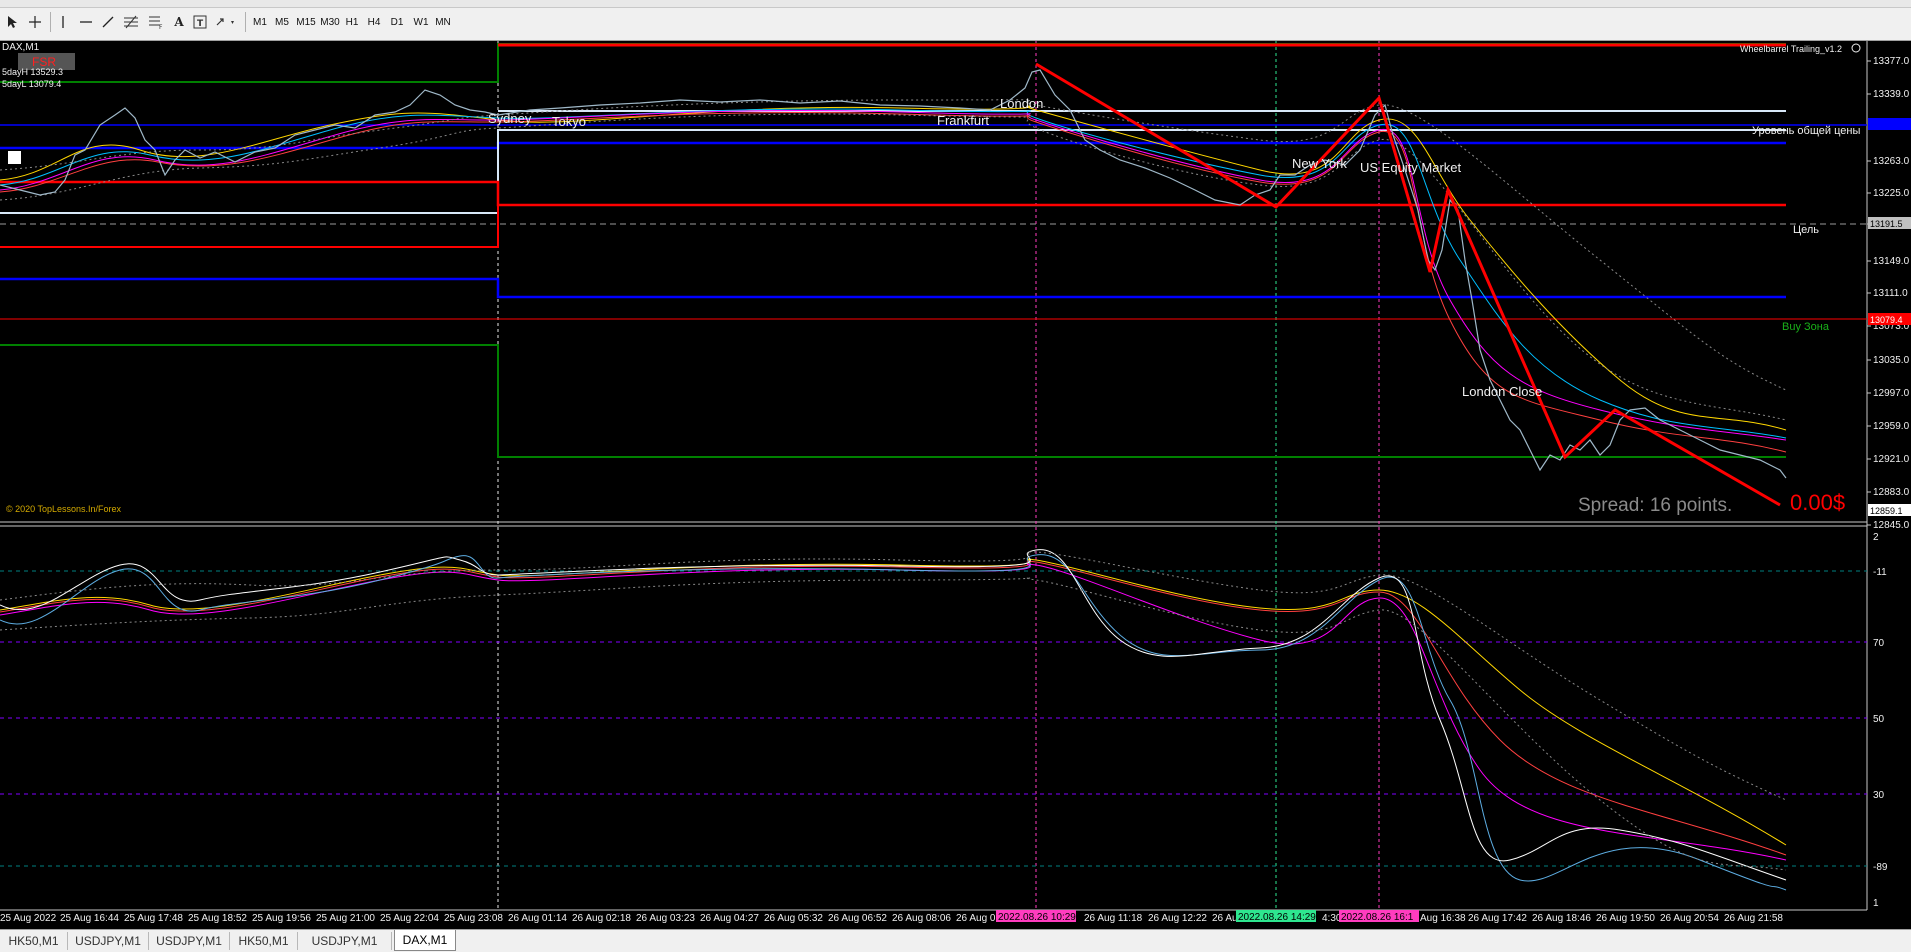 This screenshot has width=1911, height=952. What do you see at coordinates (1753, 918) in the screenshot?
I see `time-tick-label: 26 Aug 21:58` at bounding box center [1753, 918].